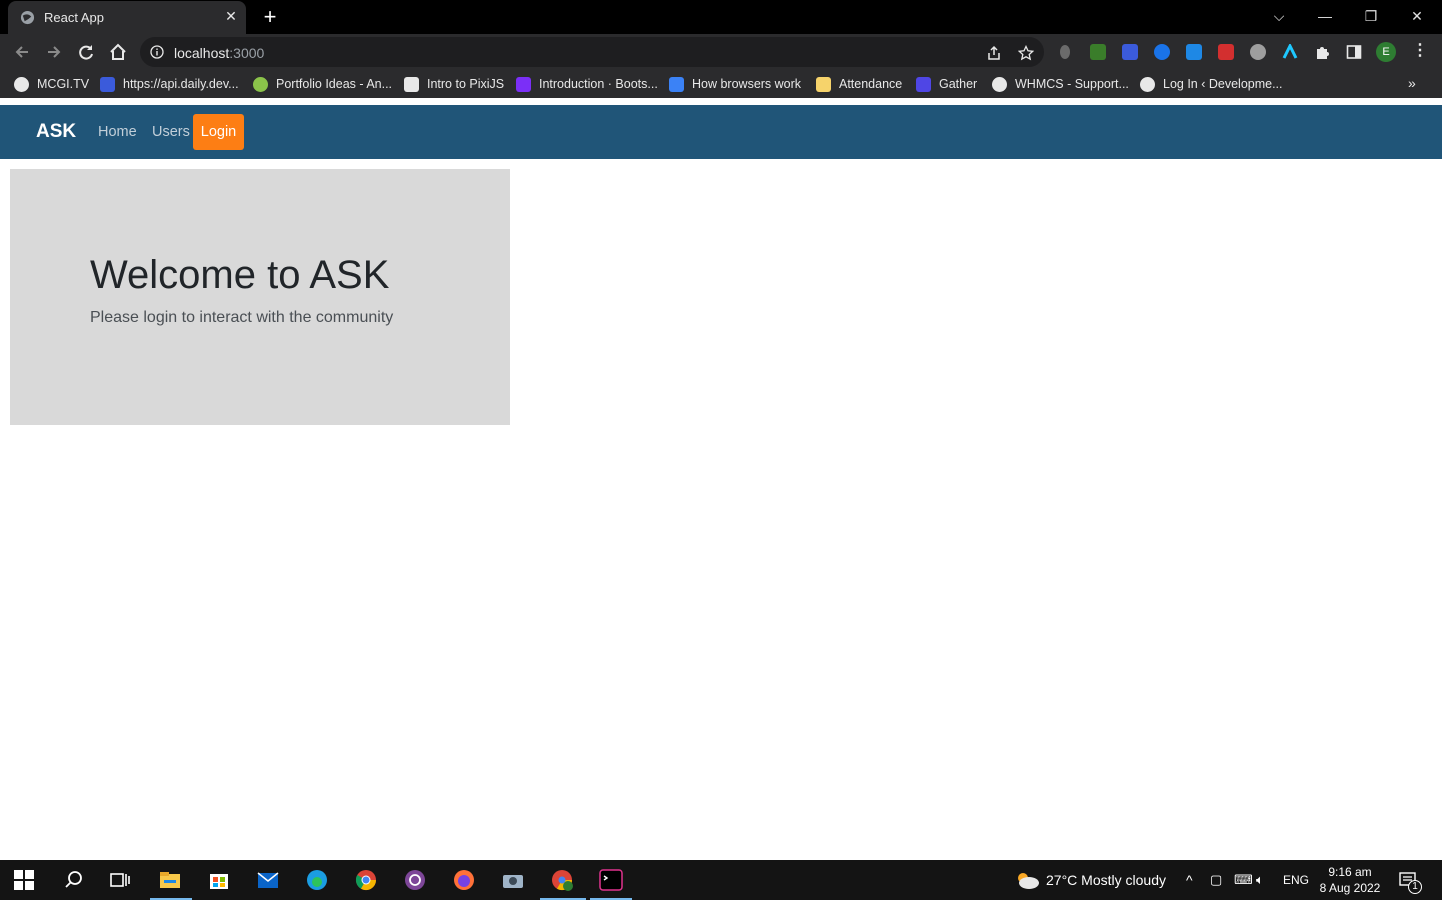 The width and height of the screenshot is (1442, 900). I want to click on wave-extension-icon, so click(1290, 52).